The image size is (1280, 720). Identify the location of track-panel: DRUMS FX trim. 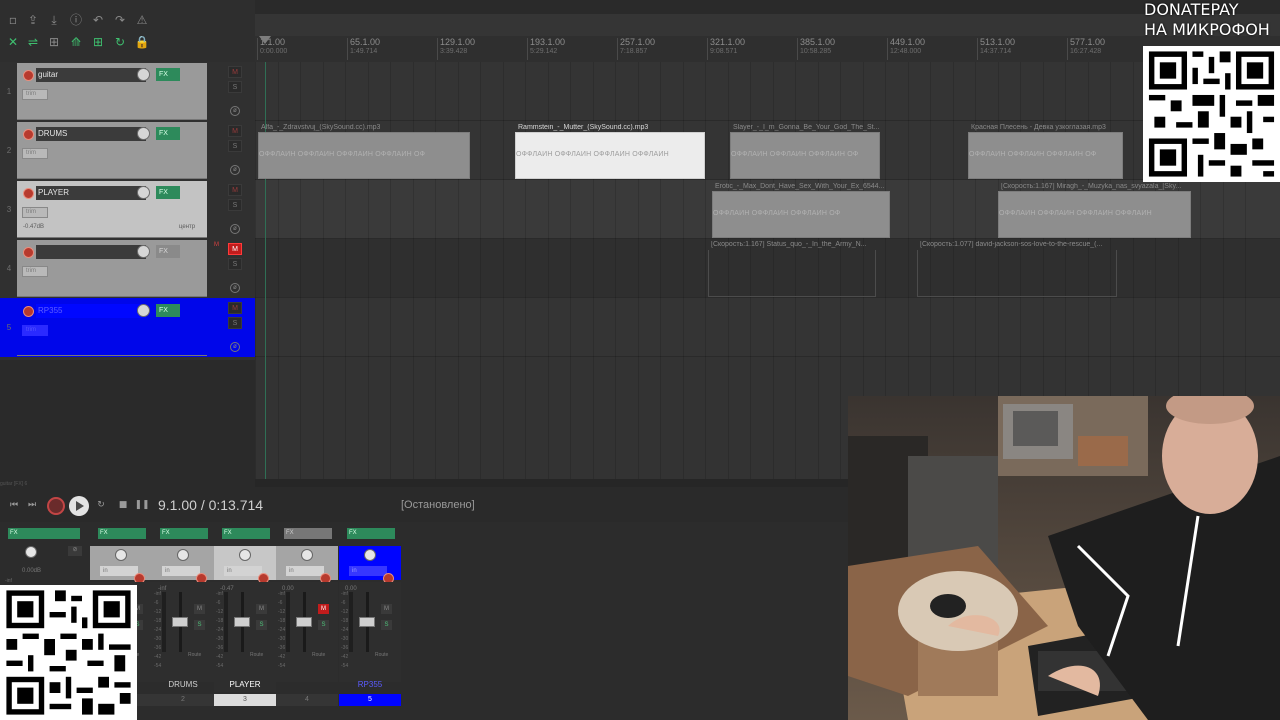
(112, 150).